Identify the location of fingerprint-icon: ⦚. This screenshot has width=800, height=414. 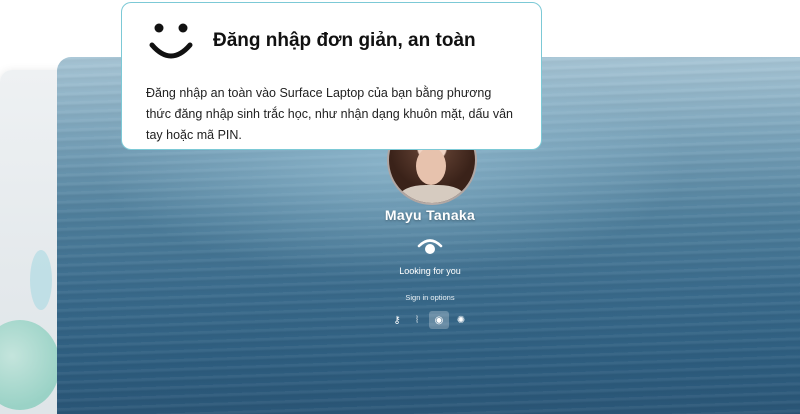
(417, 320).